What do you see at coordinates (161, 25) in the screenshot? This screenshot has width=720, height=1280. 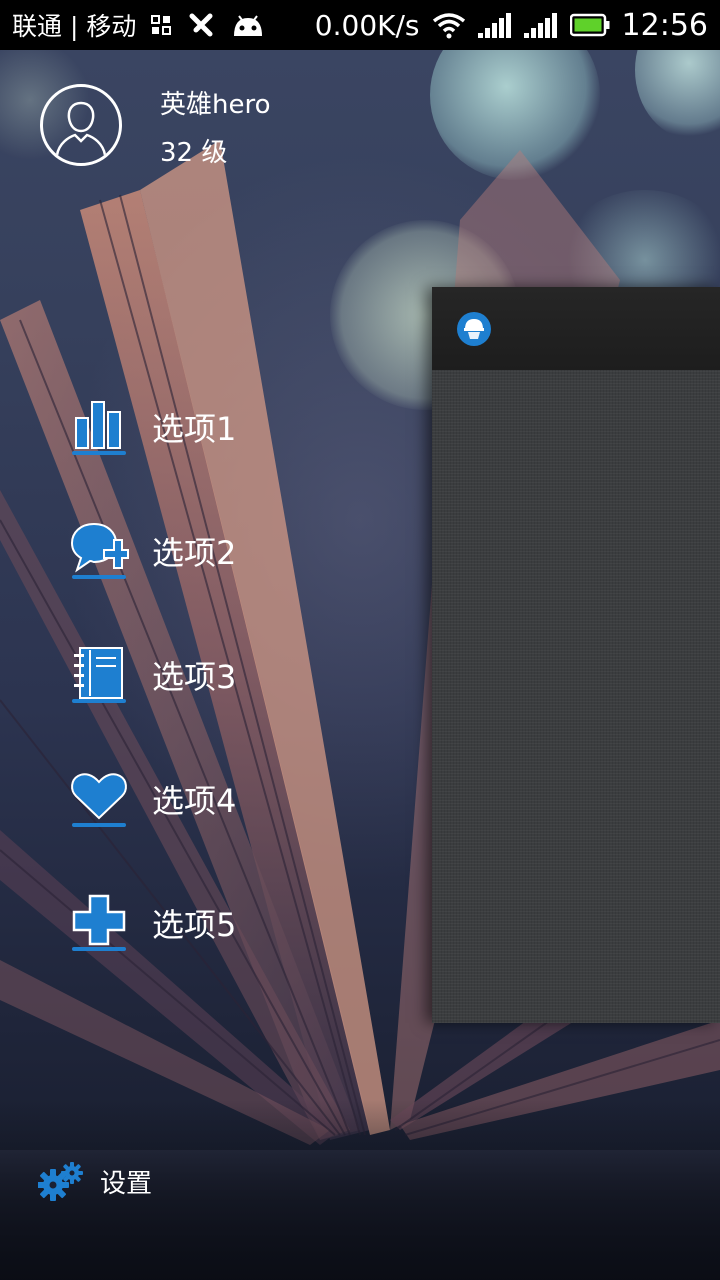 I see `grid-icon` at bounding box center [161, 25].